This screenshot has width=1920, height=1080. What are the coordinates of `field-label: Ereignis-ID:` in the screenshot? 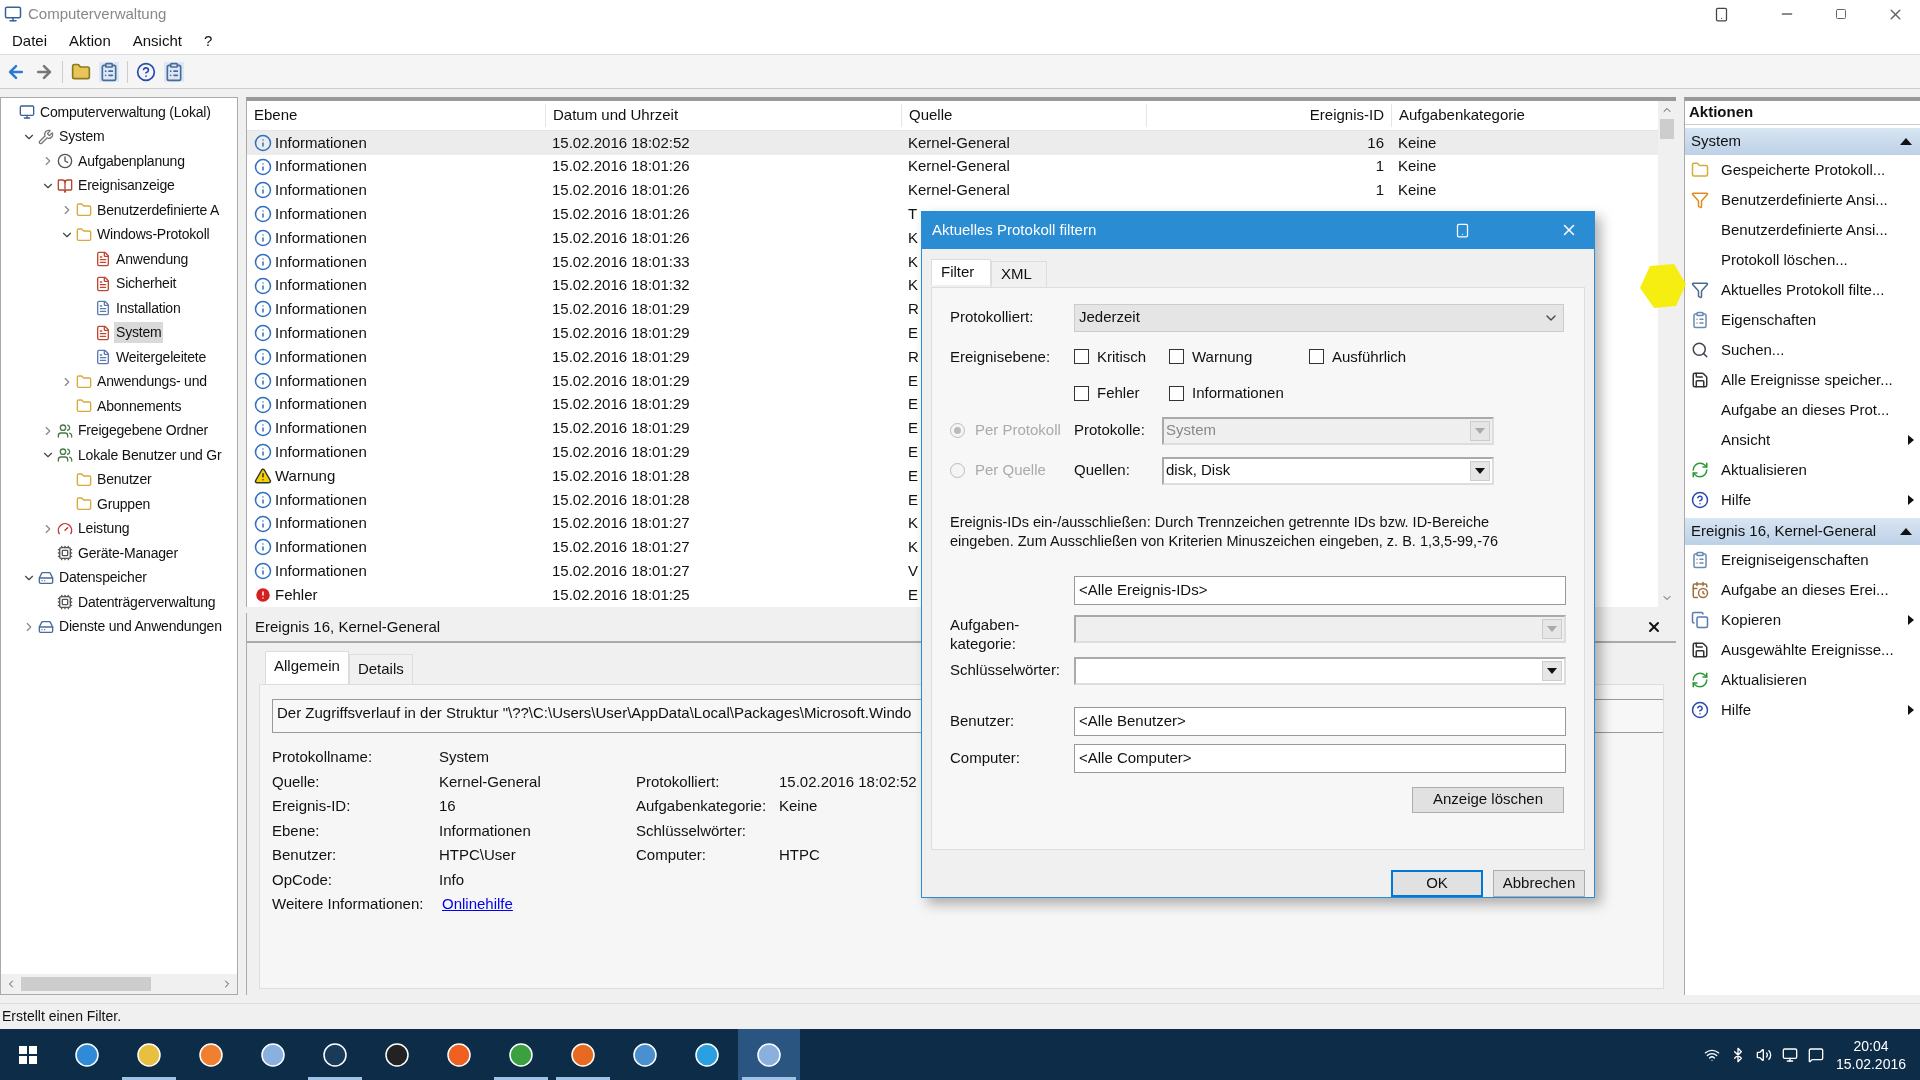 It's located at (312, 806).